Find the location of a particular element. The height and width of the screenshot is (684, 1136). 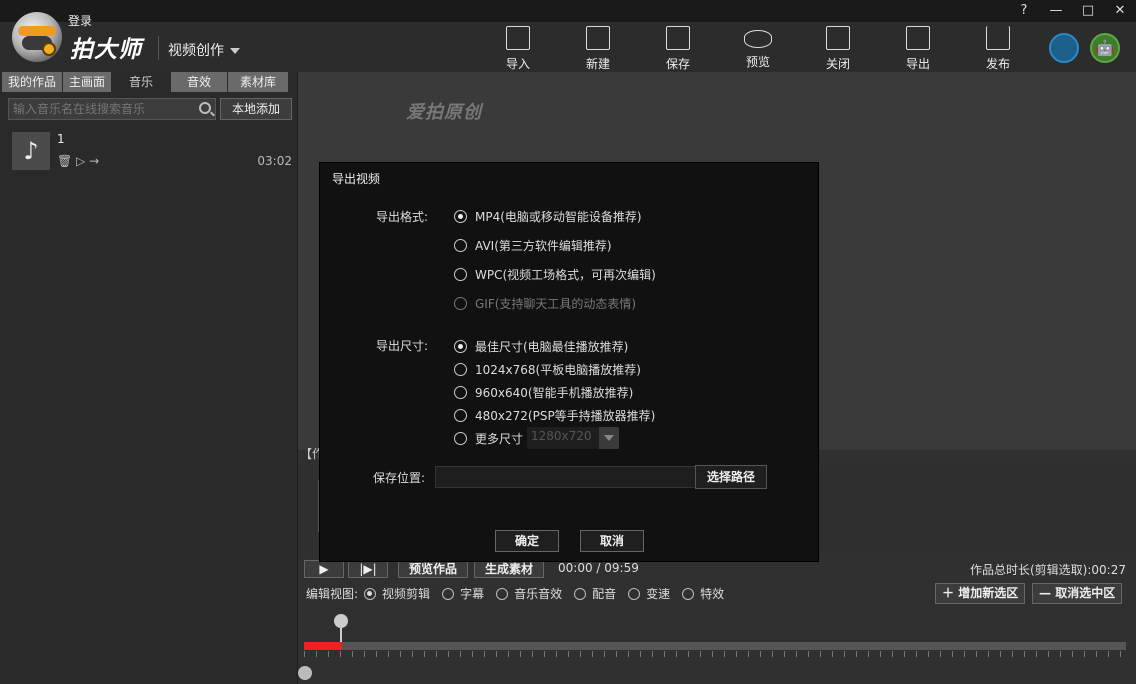

cancel-selection-button: — 取消选中区 is located at coordinates (1077, 593).